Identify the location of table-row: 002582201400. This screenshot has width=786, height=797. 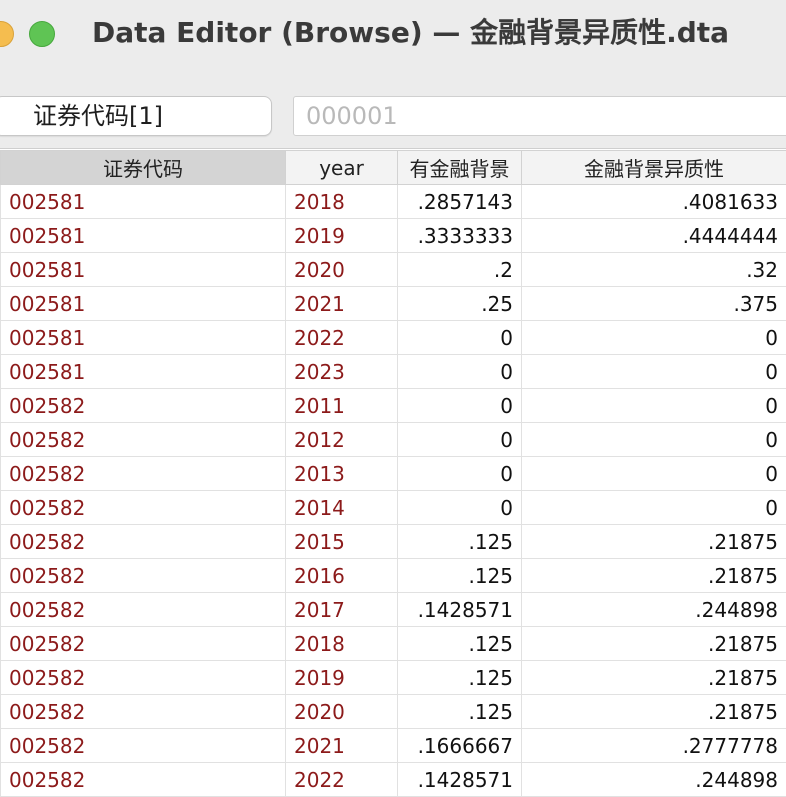
(393, 508).